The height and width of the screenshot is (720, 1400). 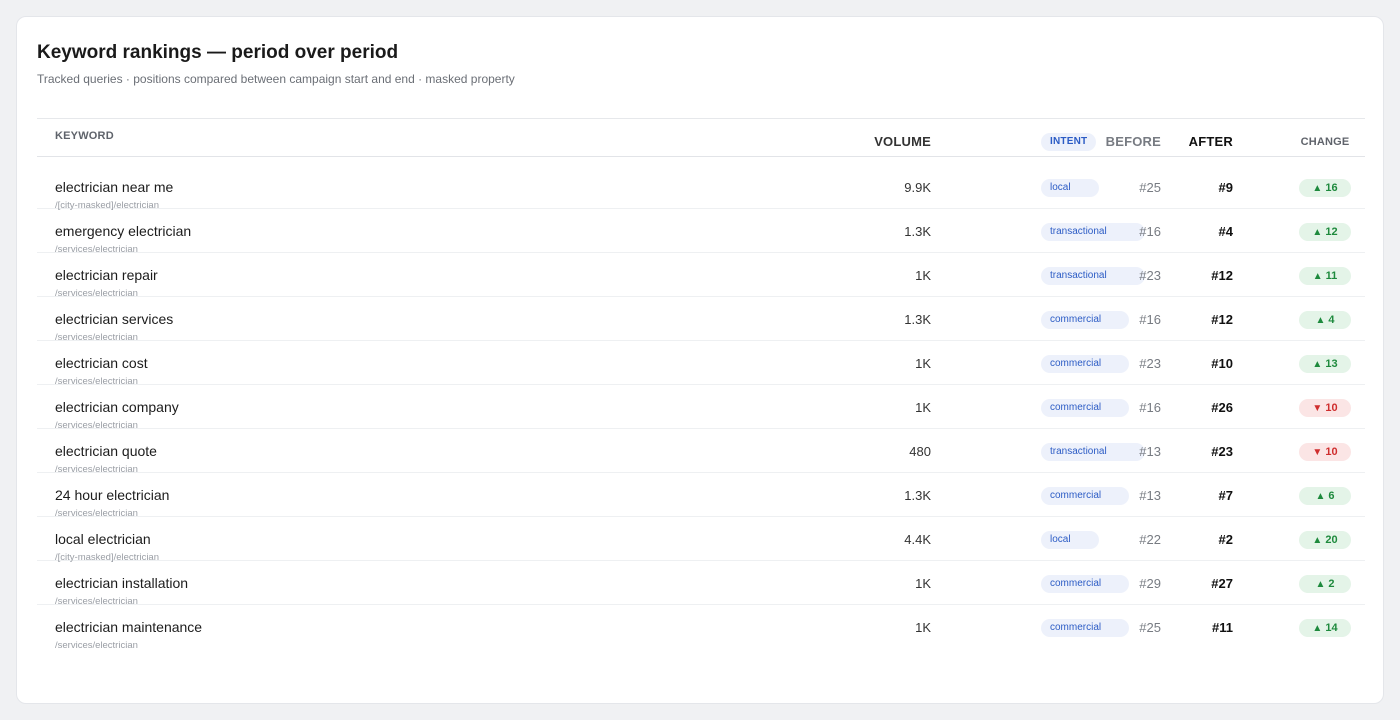 What do you see at coordinates (1331, 540) in the screenshot?
I see `rank-change-value: 20` at bounding box center [1331, 540].